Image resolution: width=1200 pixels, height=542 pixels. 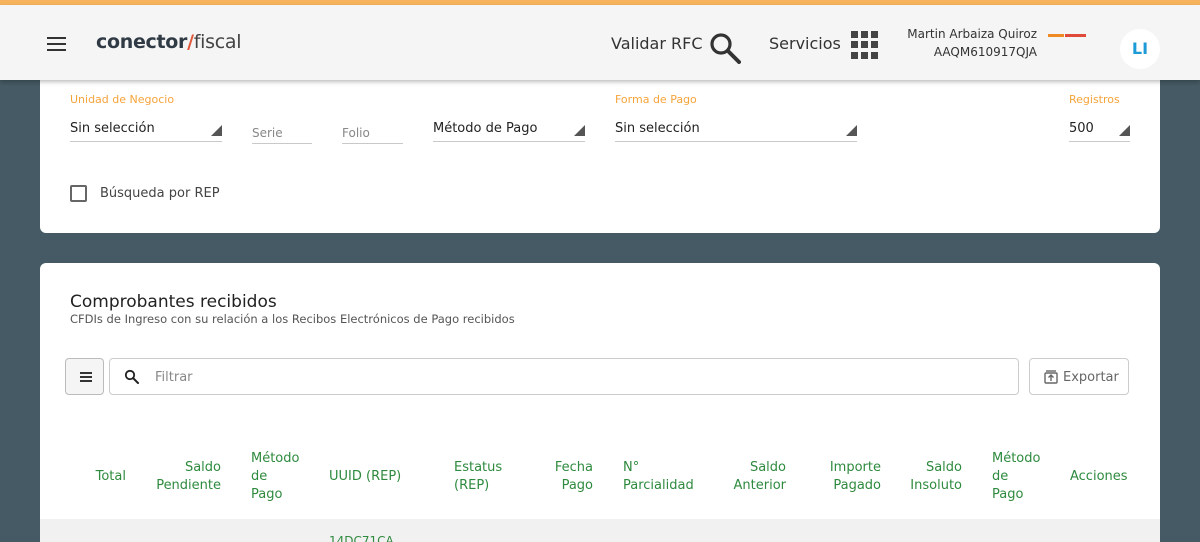 What do you see at coordinates (56, 44) in the screenshot?
I see `menu-icon` at bounding box center [56, 44].